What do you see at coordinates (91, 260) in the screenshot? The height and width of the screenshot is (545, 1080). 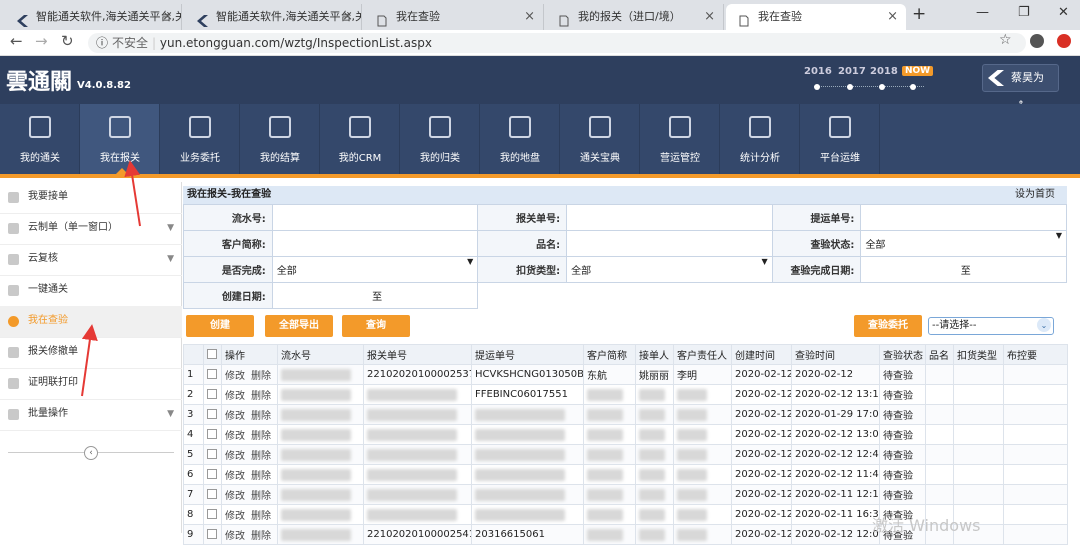 I see `sidebar-item: 云复核 ▼` at bounding box center [91, 260].